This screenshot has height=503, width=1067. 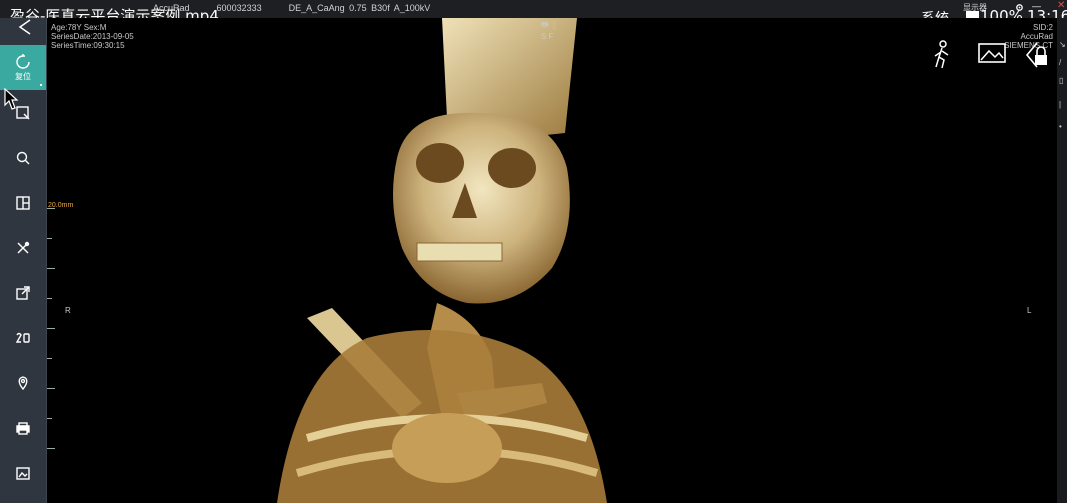 I want to click on export-icon, so click(x=23, y=293).